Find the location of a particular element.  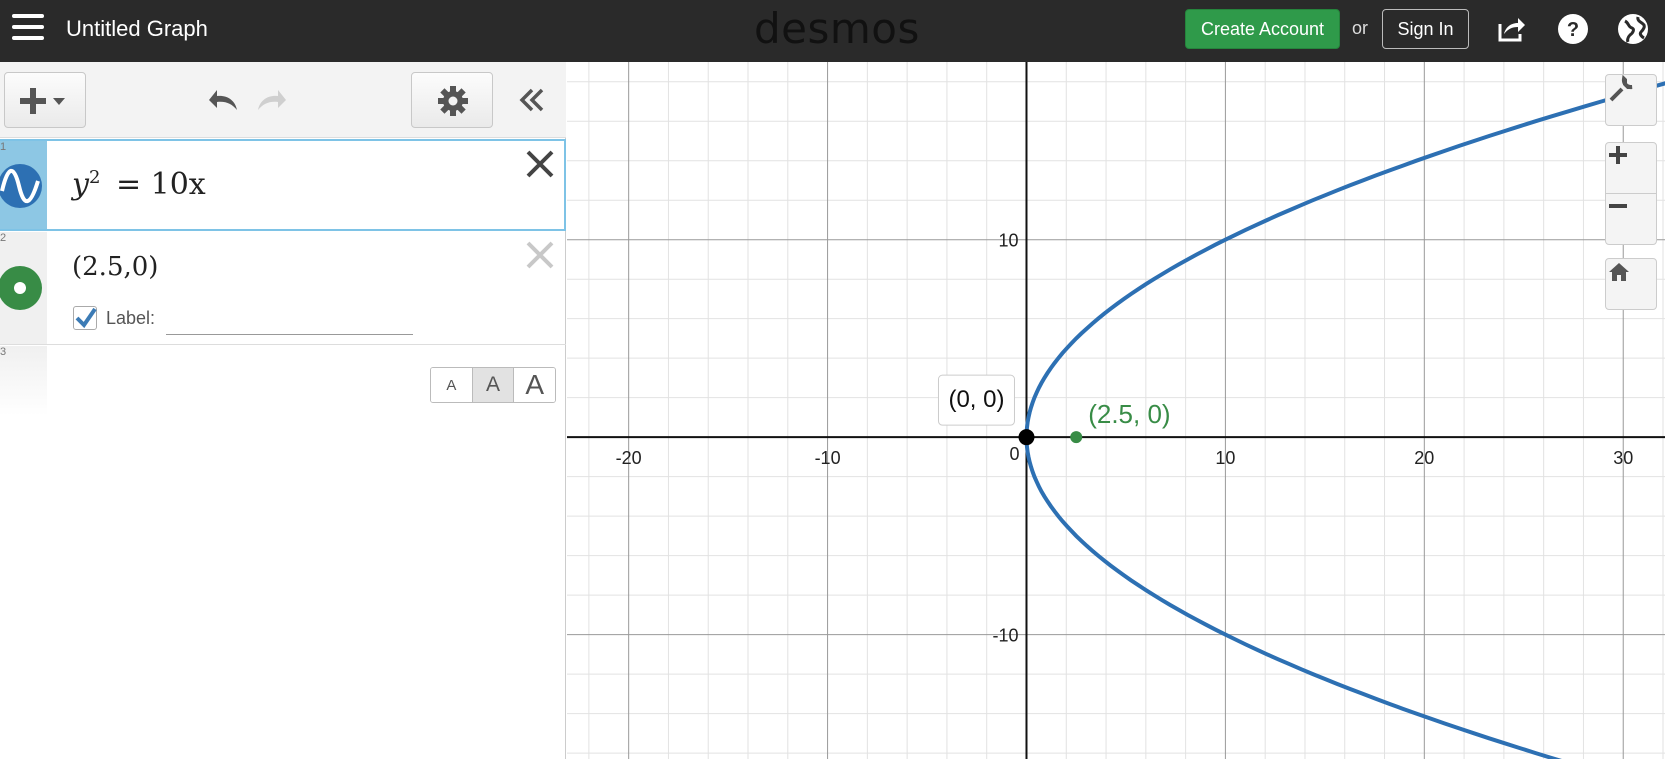

redo-icon is located at coordinates (272, 100).